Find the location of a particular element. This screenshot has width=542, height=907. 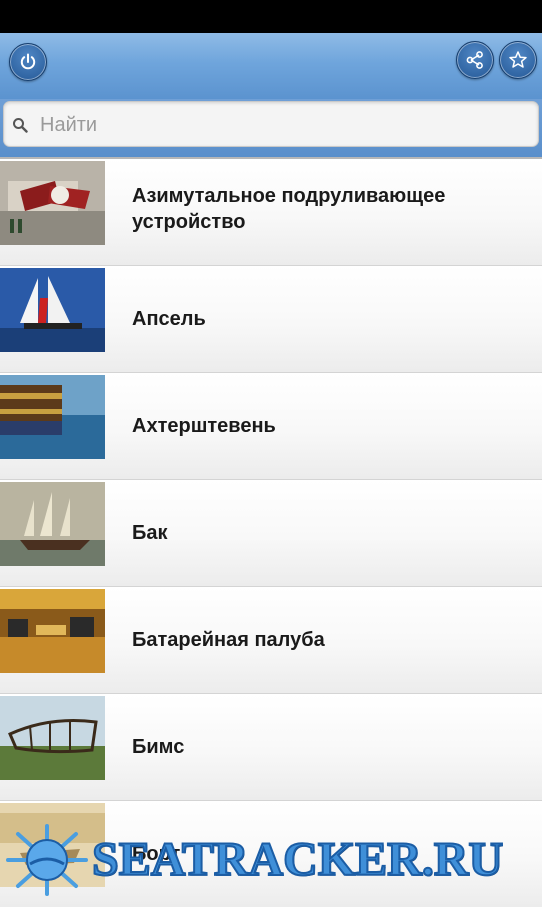

list-item: Борт is located at coordinates (271, 853).